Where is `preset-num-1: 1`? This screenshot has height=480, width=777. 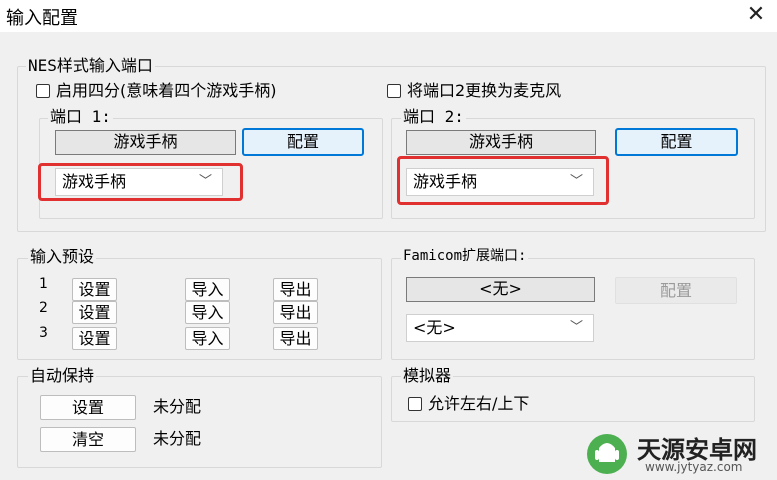
preset-num-1: 1 is located at coordinates (43, 284).